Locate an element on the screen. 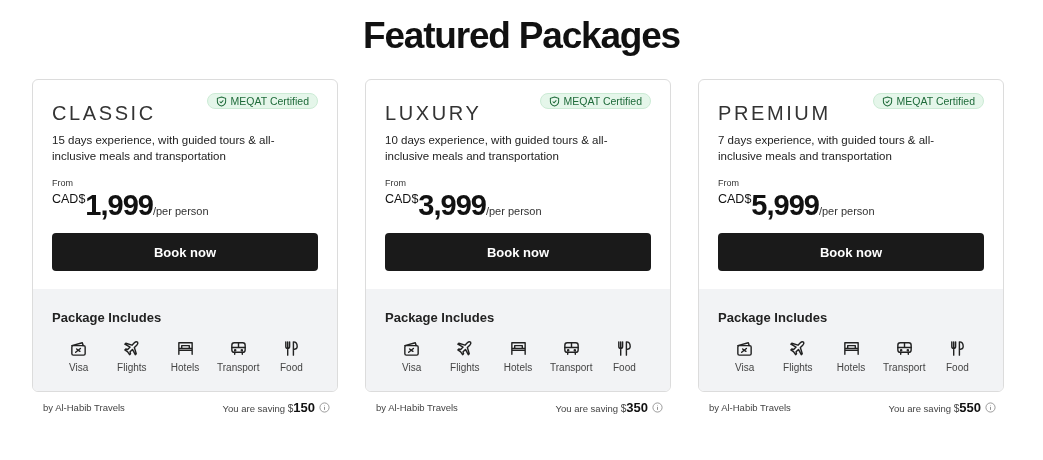 Image resolution: width=1043 pixels, height=460 pixels. saving-text: You are saving $550 is located at coordinates (934, 407).